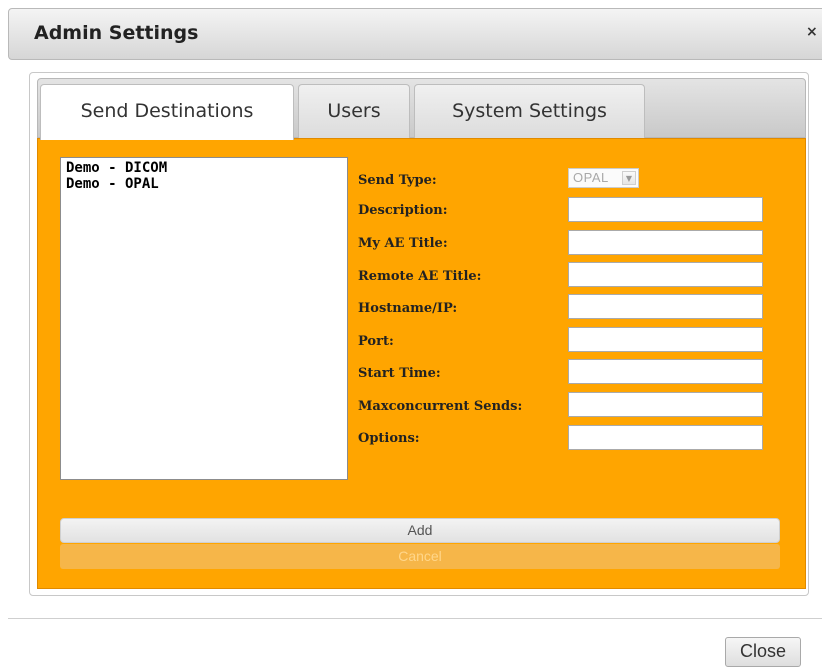 The width and height of the screenshot is (822, 667). What do you see at coordinates (420, 556) in the screenshot?
I see `cancel-button: Cancel` at bounding box center [420, 556].